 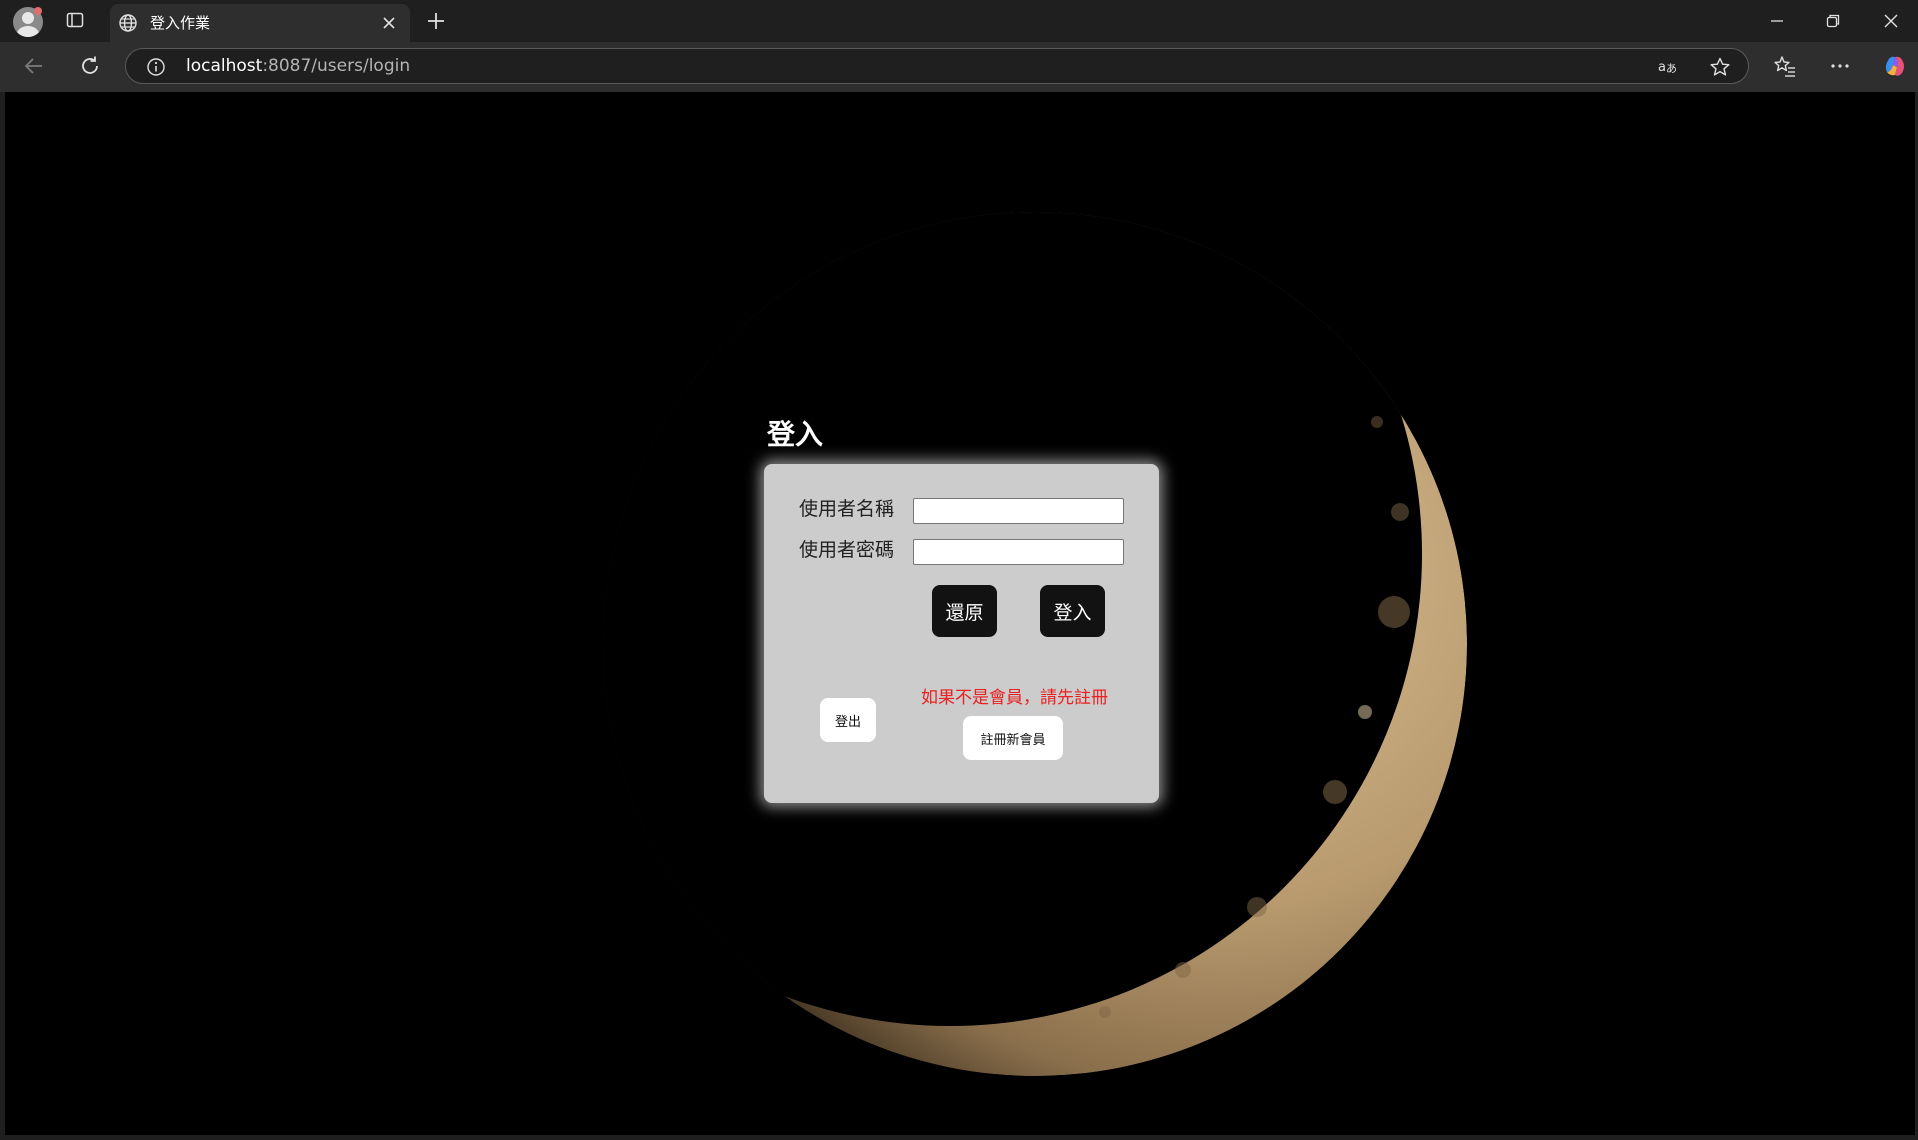 I want to click on tab-title: 登入作業, so click(x=180, y=23).